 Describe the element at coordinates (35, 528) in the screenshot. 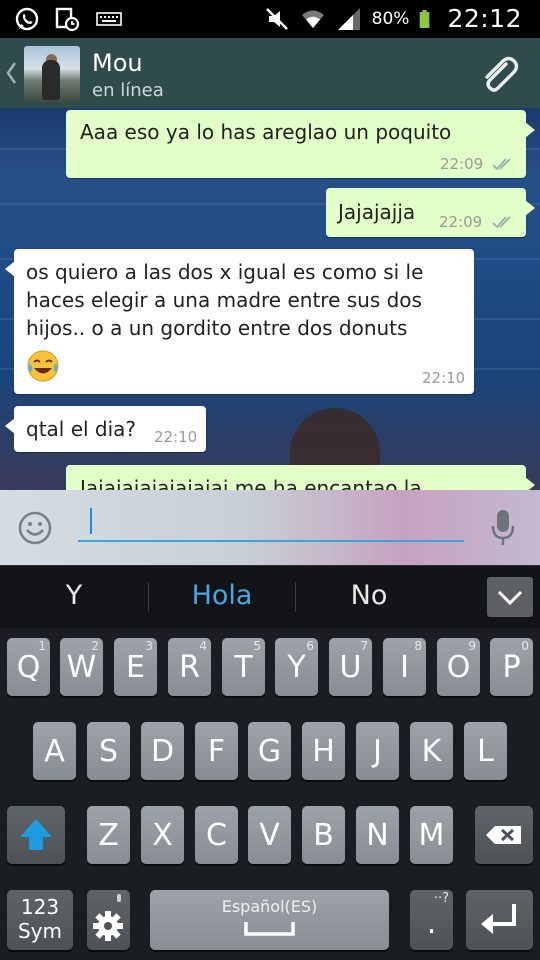

I see `emoji-icon` at that location.